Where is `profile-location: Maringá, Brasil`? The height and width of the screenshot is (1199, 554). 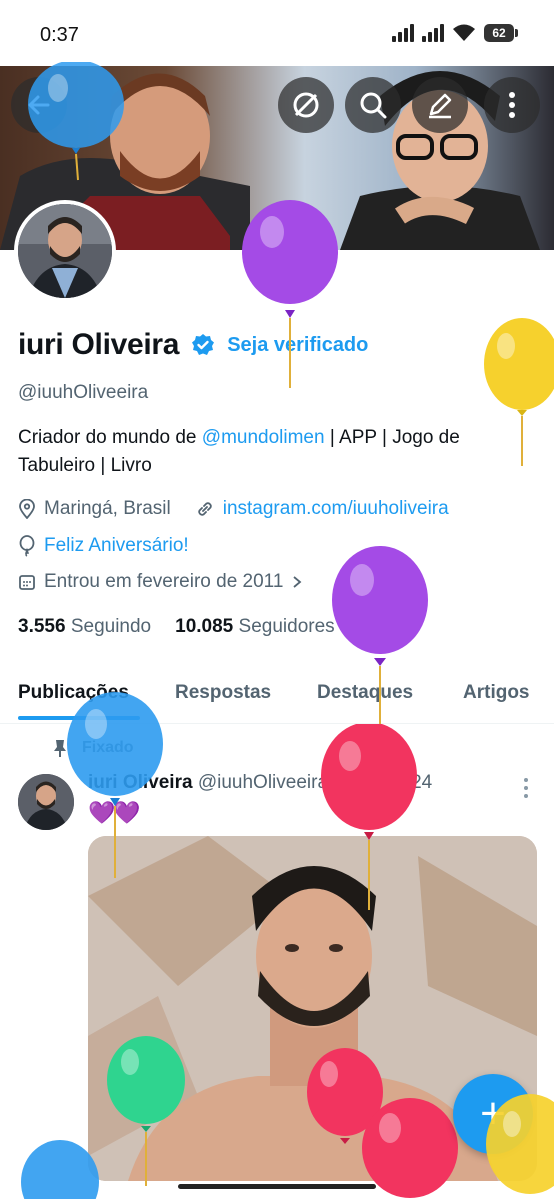 profile-location: Maringá, Brasil is located at coordinates (107, 508).